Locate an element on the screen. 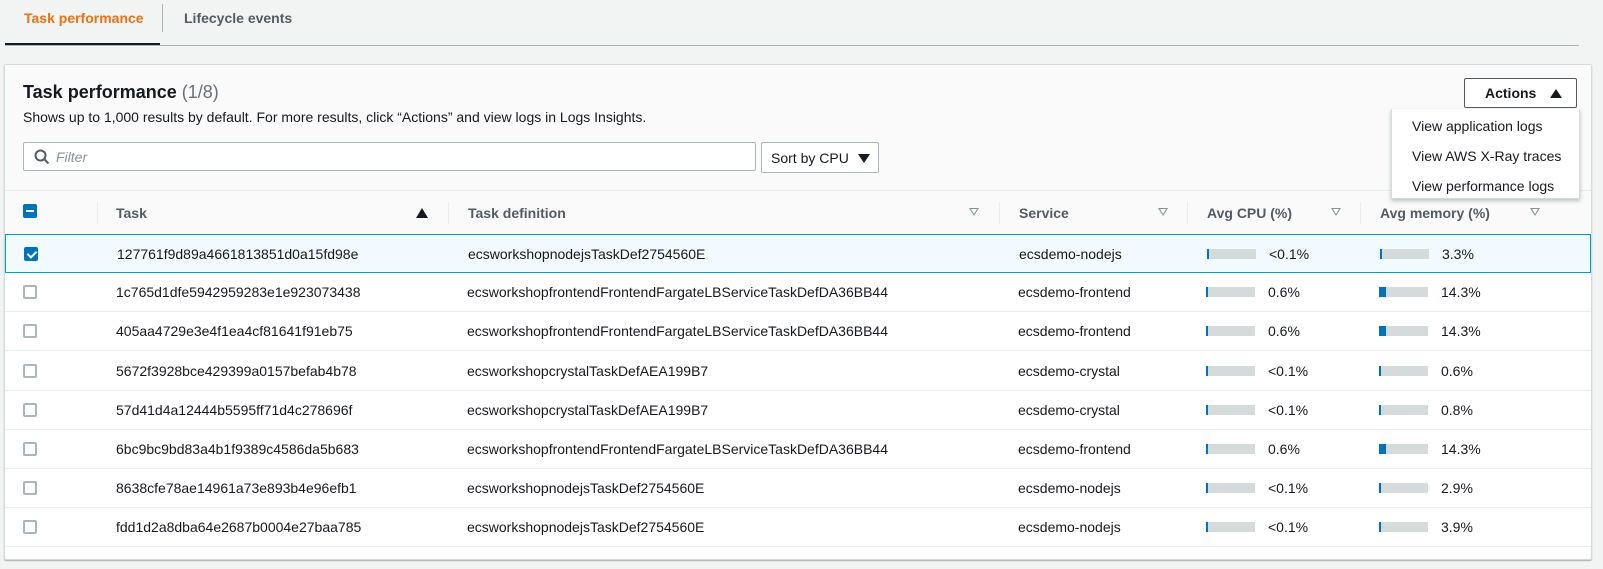 This screenshot has height=569, width=1603. tab-bar: Task performance Lifecycle events is located at coordinates (801, 23).